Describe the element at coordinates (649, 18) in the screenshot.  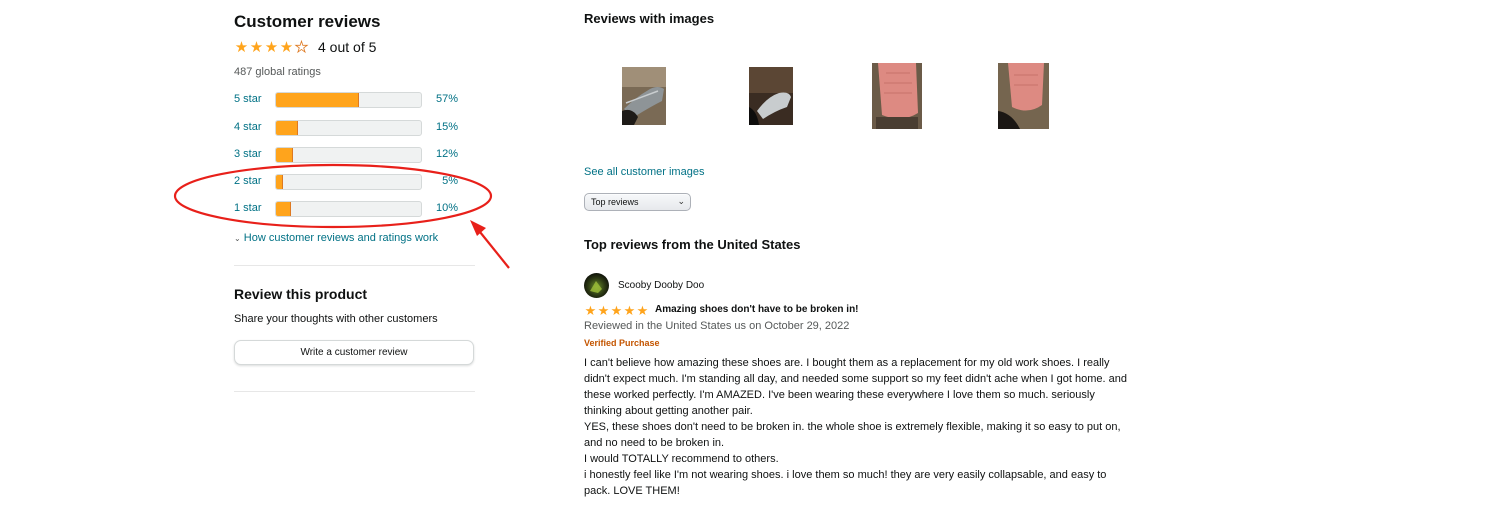
I see `reviews-with-images-heading: Reviews with images` at that location.